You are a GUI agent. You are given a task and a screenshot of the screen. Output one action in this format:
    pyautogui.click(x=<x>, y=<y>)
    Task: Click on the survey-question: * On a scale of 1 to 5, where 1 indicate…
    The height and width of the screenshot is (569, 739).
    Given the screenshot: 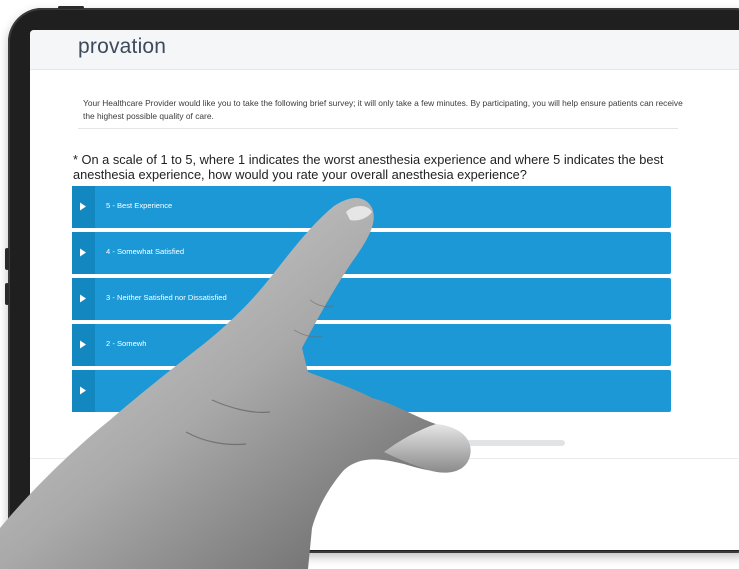 What is the action you would take?
    pyautogui.click(x=368, y=167)
    